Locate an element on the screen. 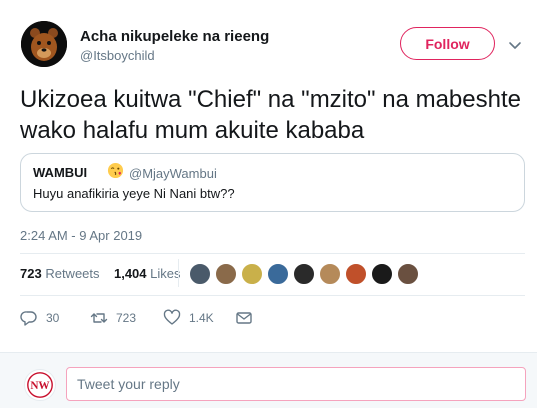 The height and width of the screenshot is (408, 537). envelope-icon is located at coordinates (244, 318).